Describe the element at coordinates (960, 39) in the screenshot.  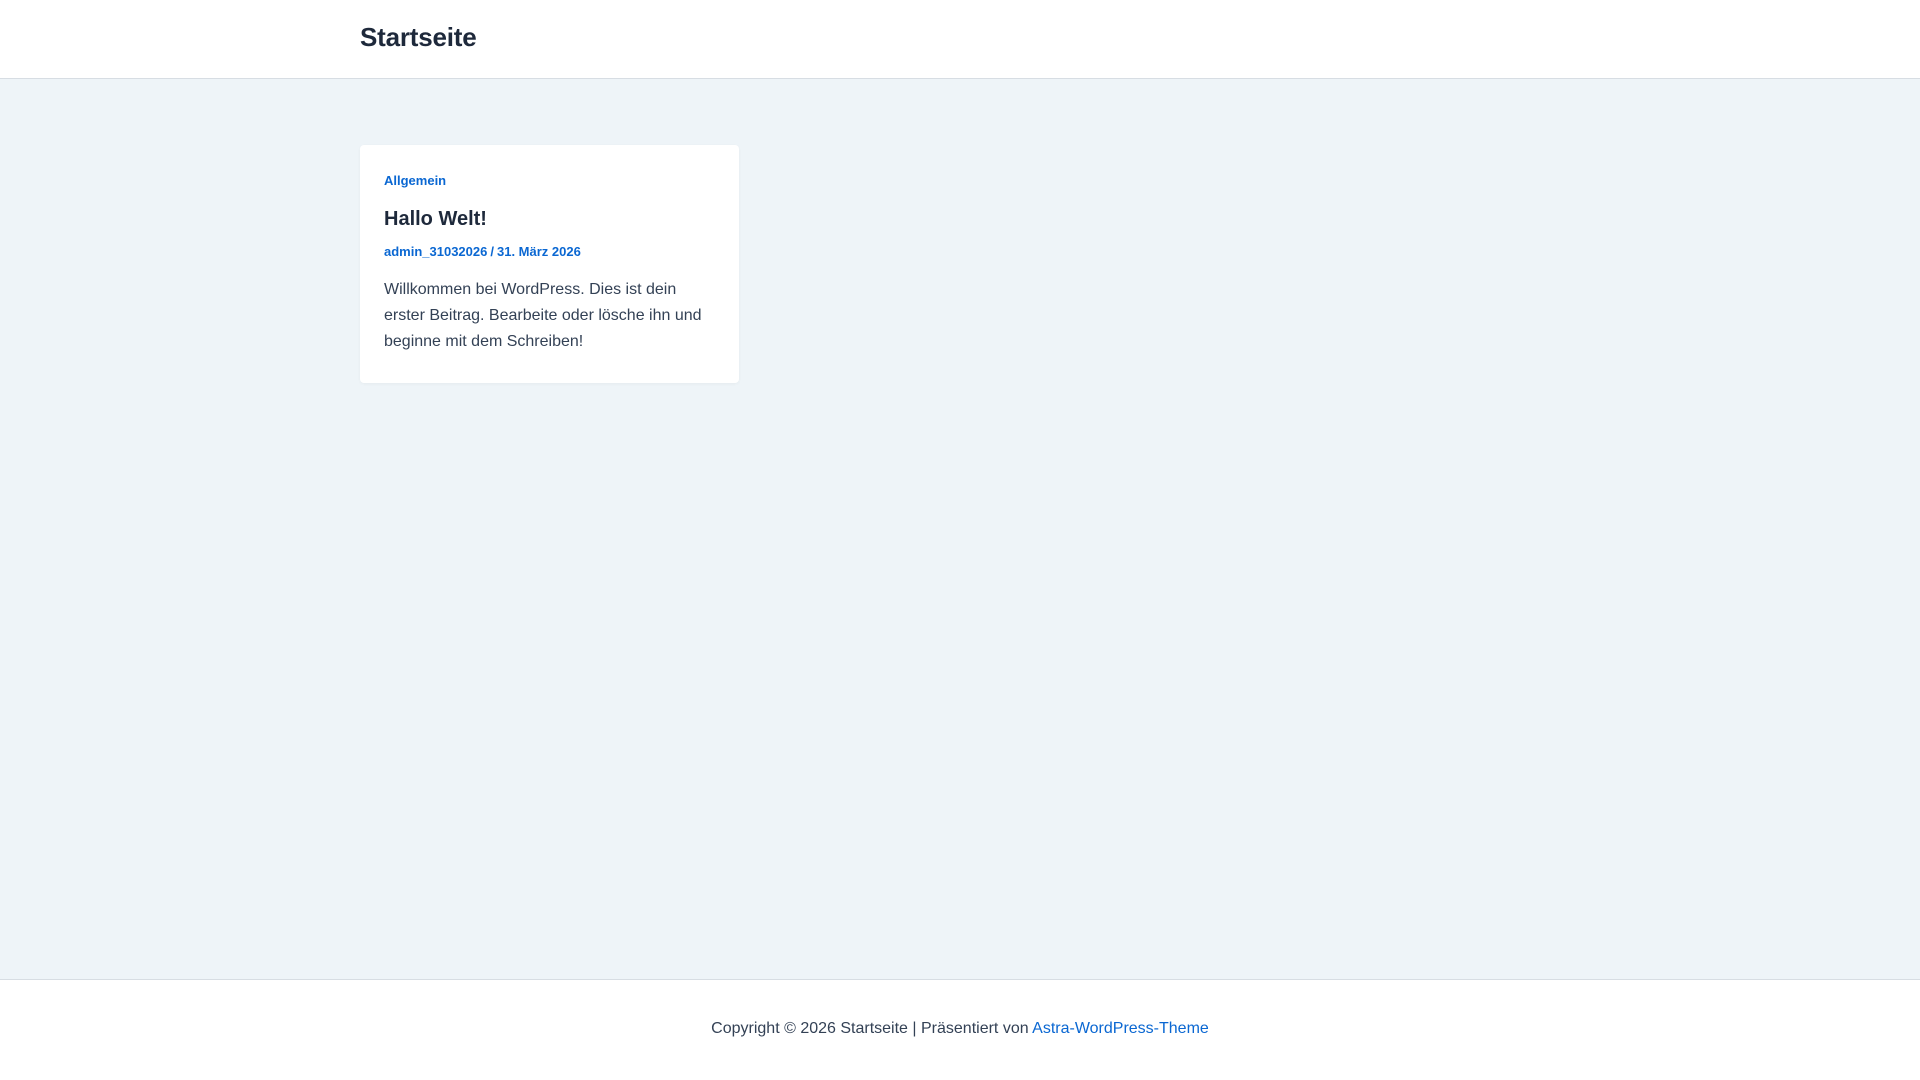
I see `site-header: Startseite` at that location.